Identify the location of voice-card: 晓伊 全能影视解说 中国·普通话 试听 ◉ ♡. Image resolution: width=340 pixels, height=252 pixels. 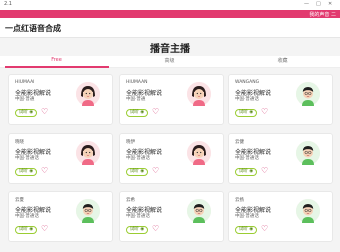
(171, 158).